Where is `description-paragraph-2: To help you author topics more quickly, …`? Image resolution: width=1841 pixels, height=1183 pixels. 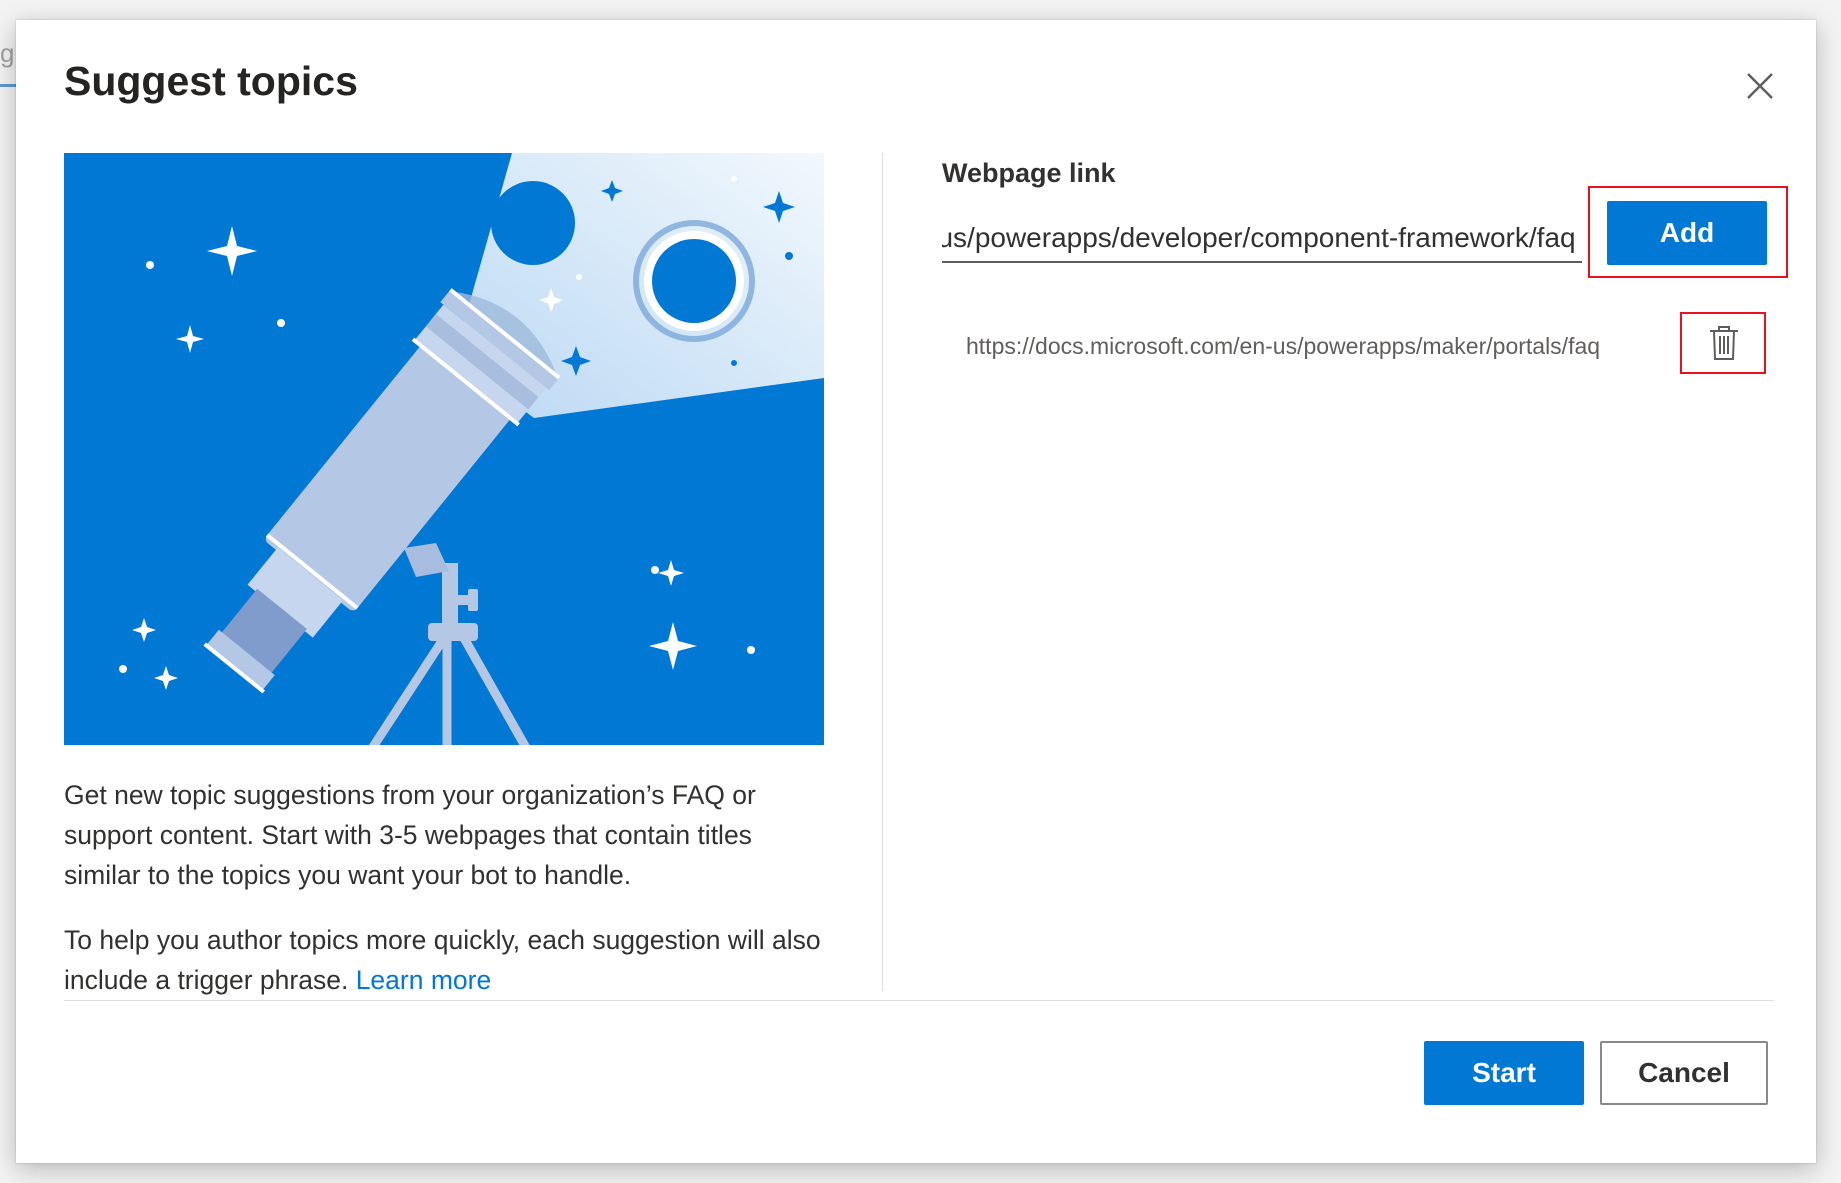
description-paragraph-2: To help you author topics more quickly, … is located at coordinates (444, 960).